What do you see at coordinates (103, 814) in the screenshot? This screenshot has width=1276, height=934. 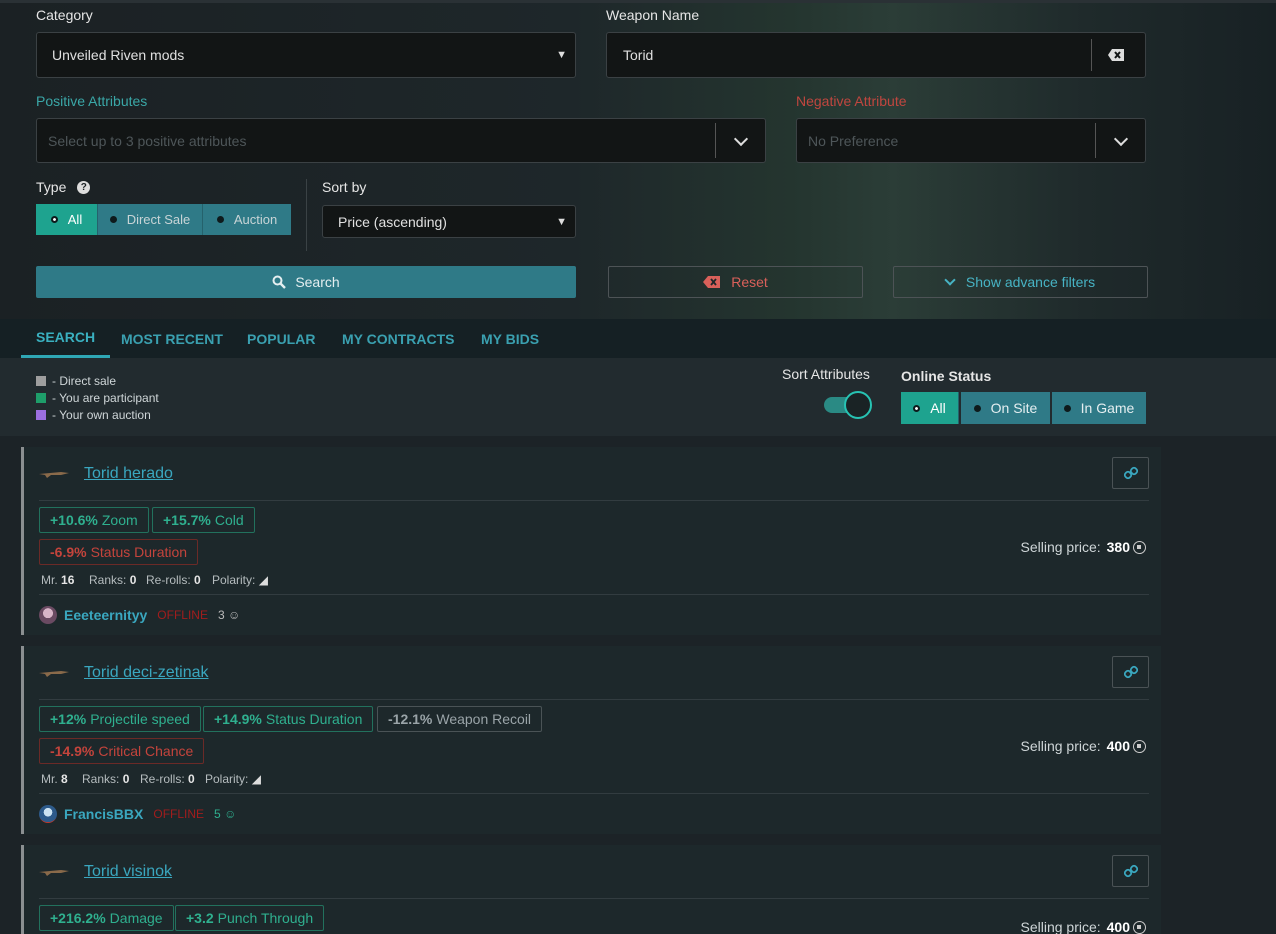 I see `seller-name: FrancisBBX` at bounding box center [103, 814].